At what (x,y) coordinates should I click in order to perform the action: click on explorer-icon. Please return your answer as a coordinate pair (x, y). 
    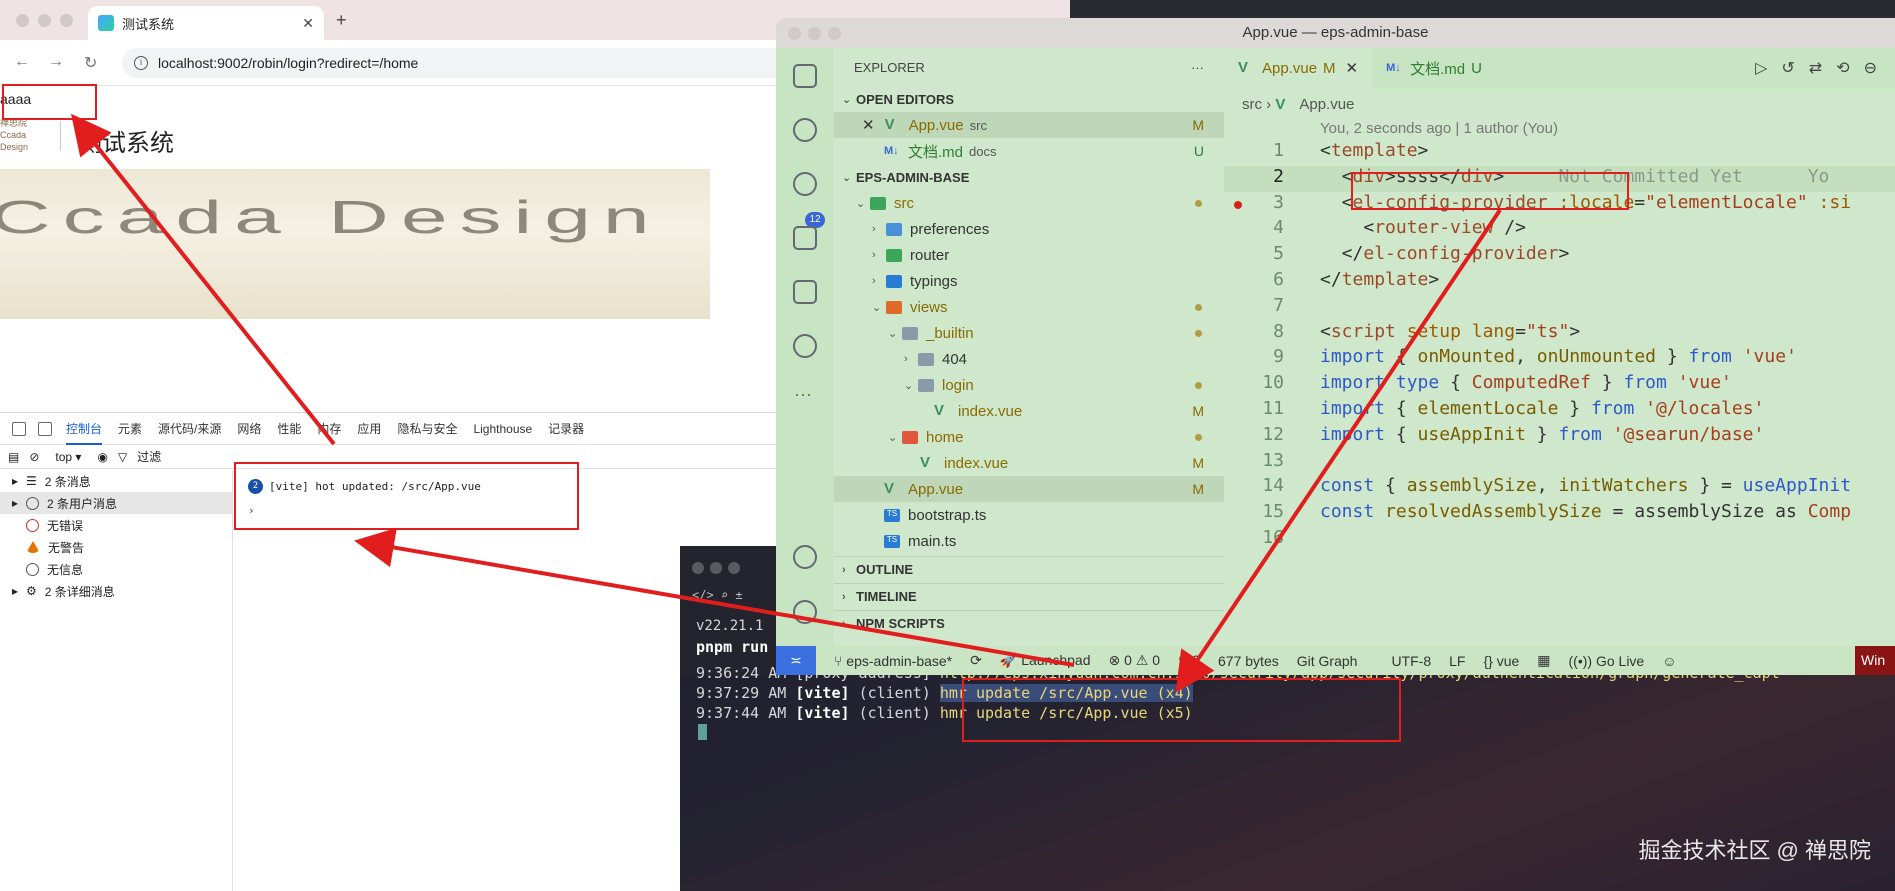
    Looking at the image, I should click on (805, 76).